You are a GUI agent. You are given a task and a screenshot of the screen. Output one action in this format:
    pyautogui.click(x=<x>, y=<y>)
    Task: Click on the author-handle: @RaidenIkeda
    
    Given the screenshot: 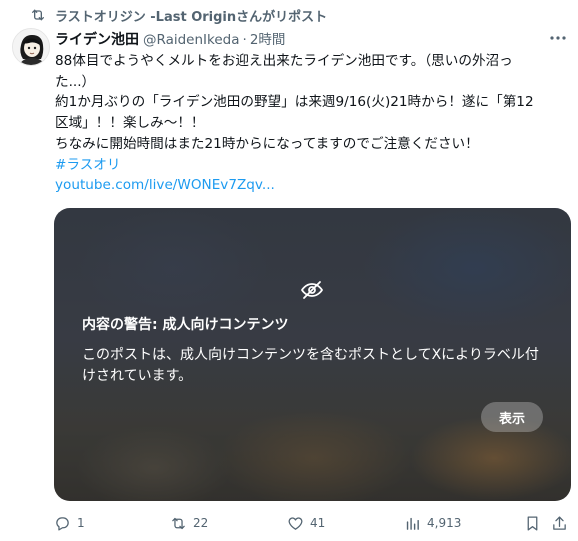 What is the action you would take?
    pyautogui.click(x=191, y=40)
    